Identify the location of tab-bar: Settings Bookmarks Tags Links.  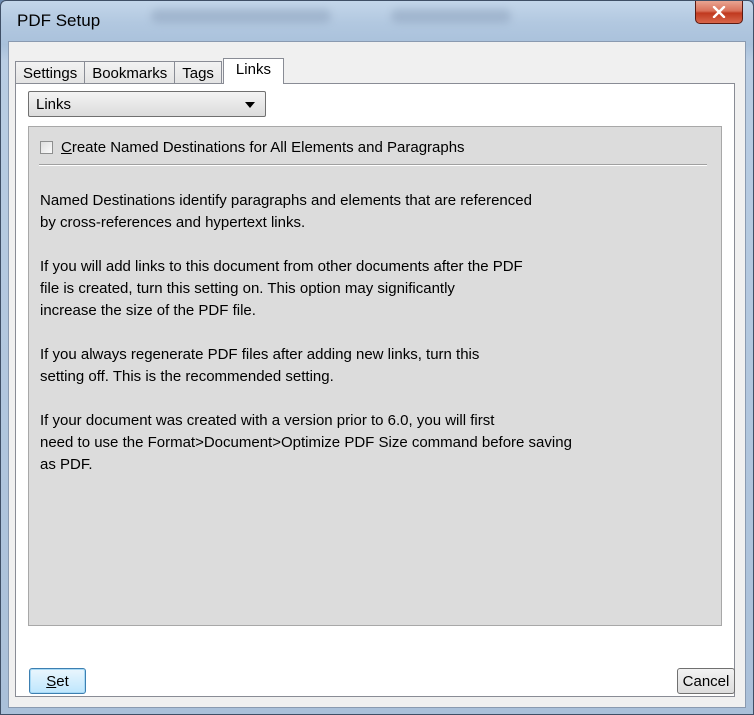
(149, 71).